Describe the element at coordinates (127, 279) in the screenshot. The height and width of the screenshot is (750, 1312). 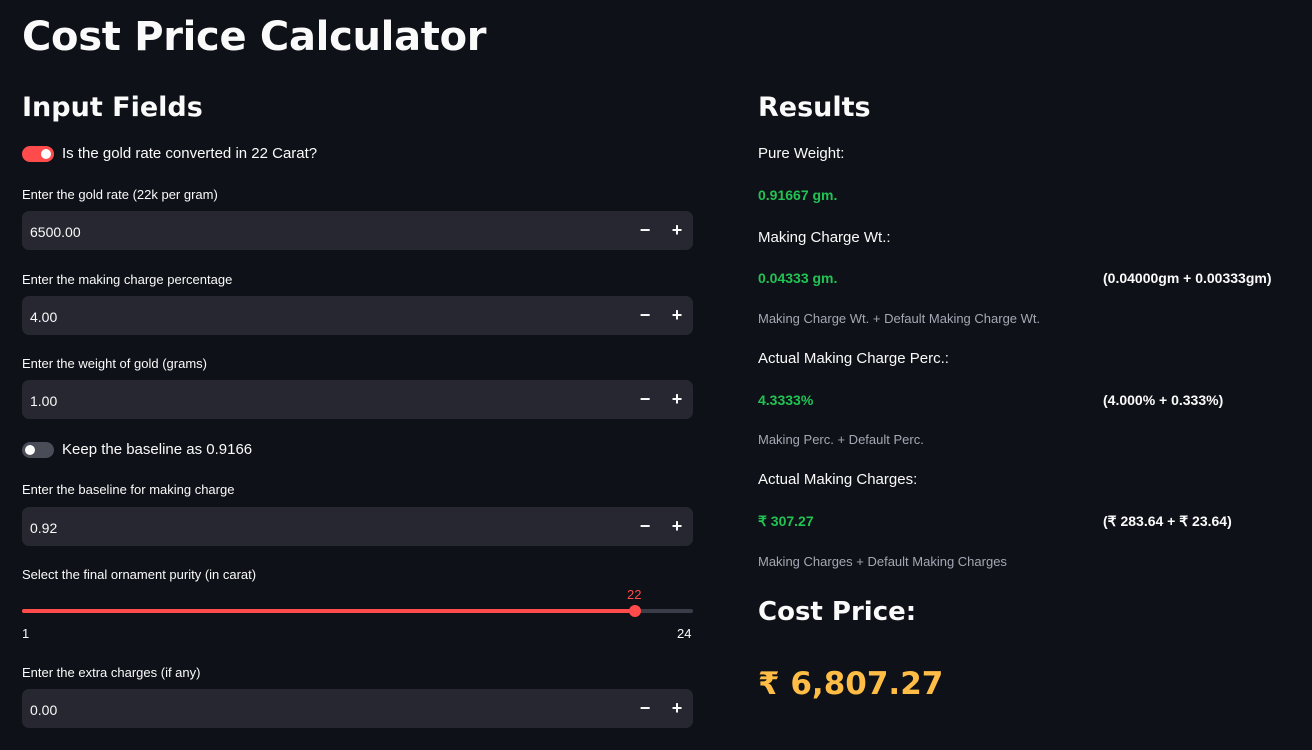
I see `making-pct-label: Enter the making charge percentage` at that location.